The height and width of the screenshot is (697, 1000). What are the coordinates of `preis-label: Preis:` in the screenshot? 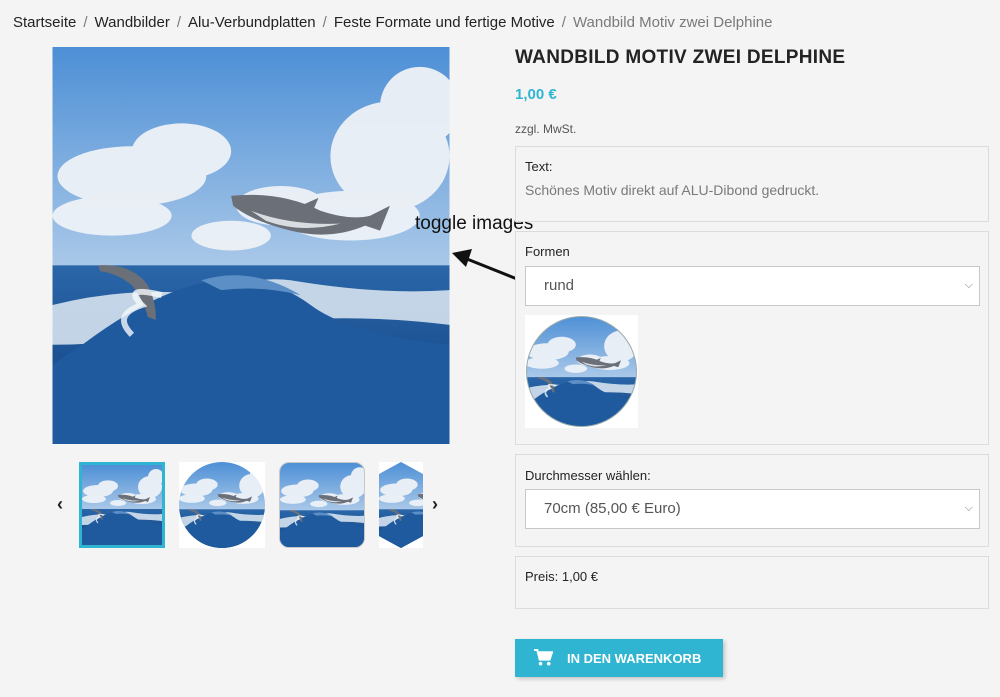 It's located at (542, 576).